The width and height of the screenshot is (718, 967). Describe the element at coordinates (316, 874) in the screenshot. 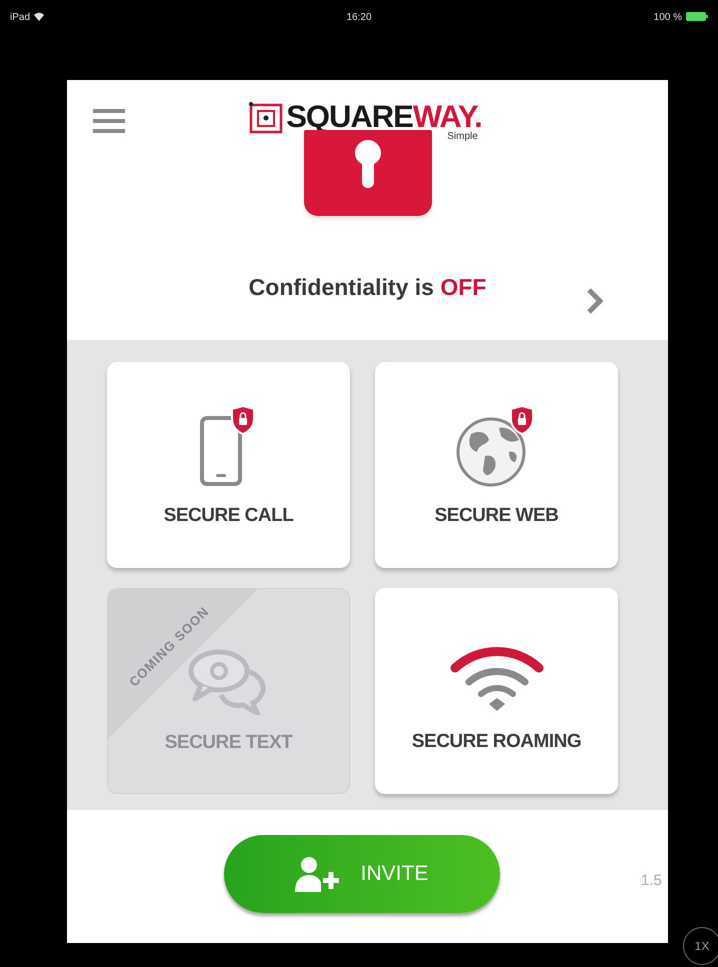

I see `add-user-icon` at that location.